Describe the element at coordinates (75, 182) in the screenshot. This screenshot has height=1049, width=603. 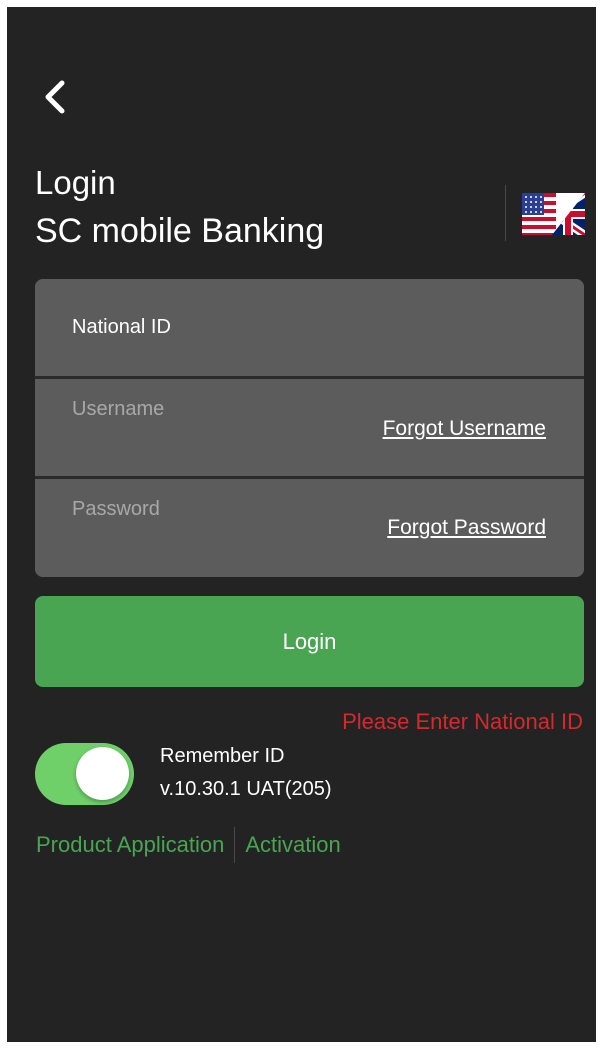
I see `title-login: Login` at that location.